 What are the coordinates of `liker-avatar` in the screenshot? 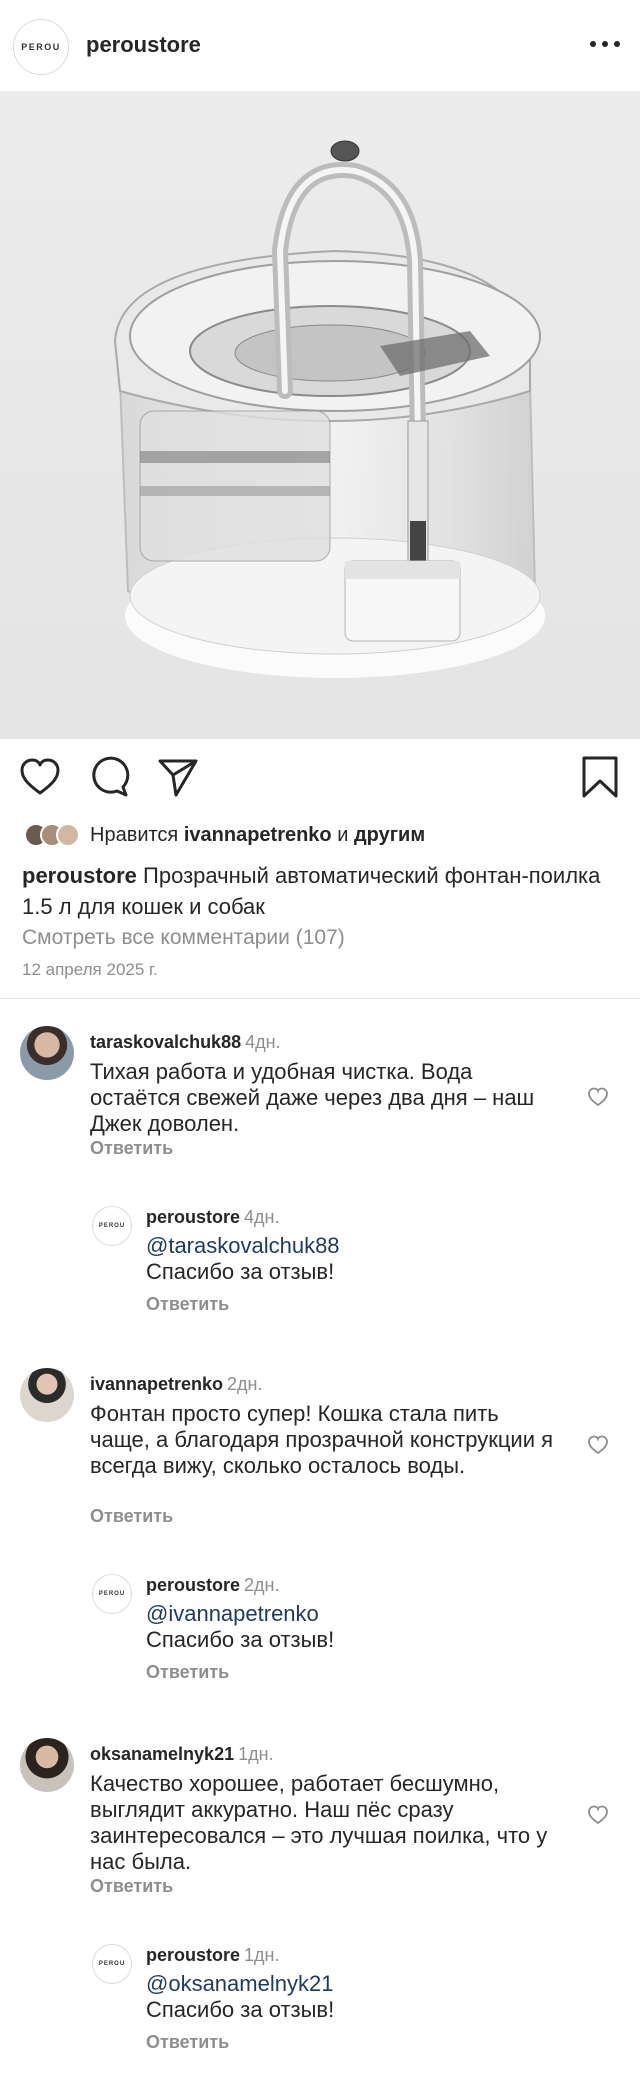 It's located at (68, 835).